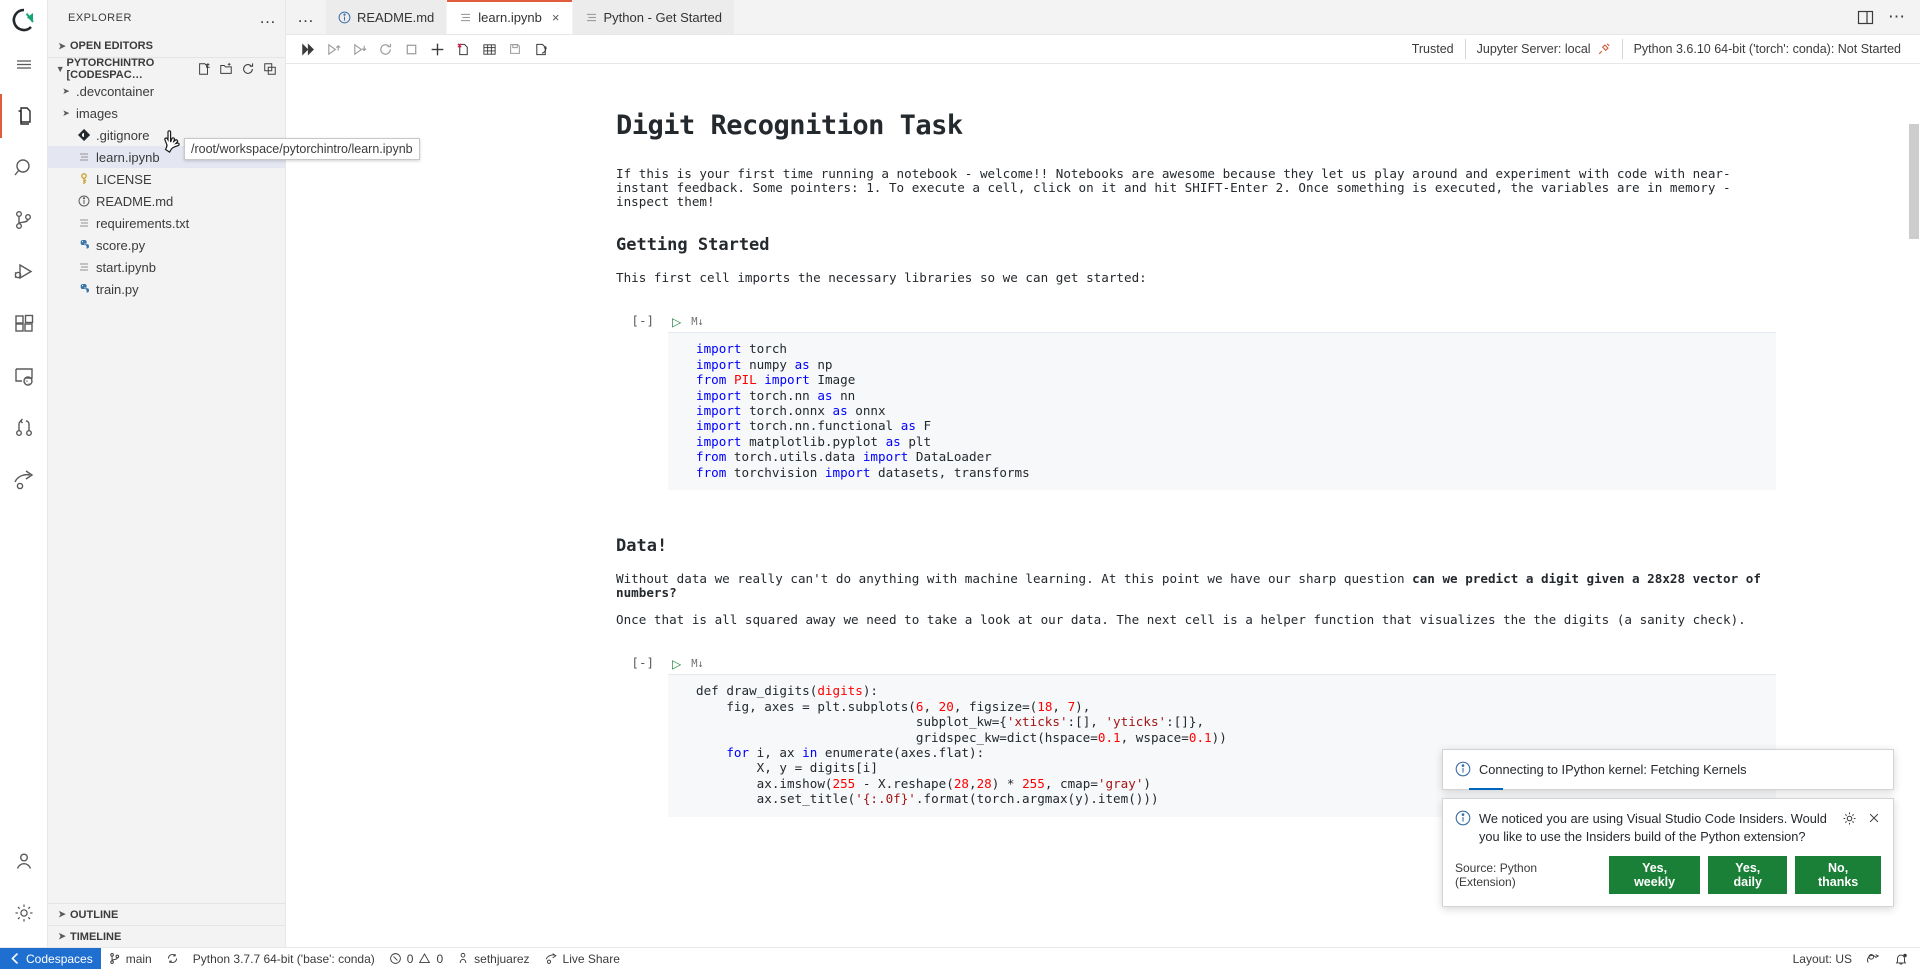 The image size is (1920, 969). Describe the element at coordinates (489, 49) in the screenshot. I see `variables-grid-icon` at that location.